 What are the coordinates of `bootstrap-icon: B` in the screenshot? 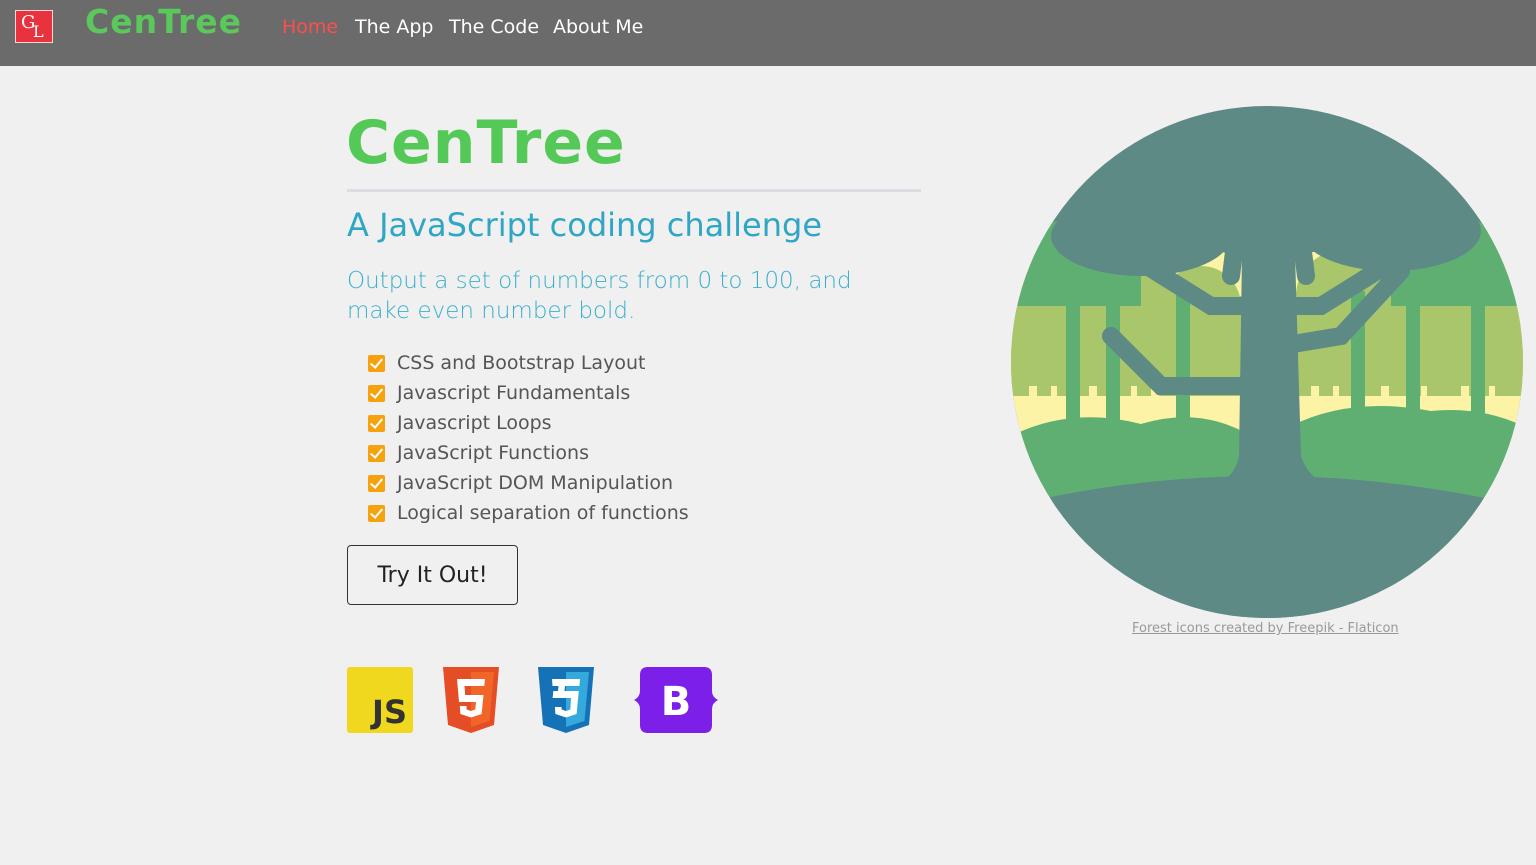 It's located at (676, 700).